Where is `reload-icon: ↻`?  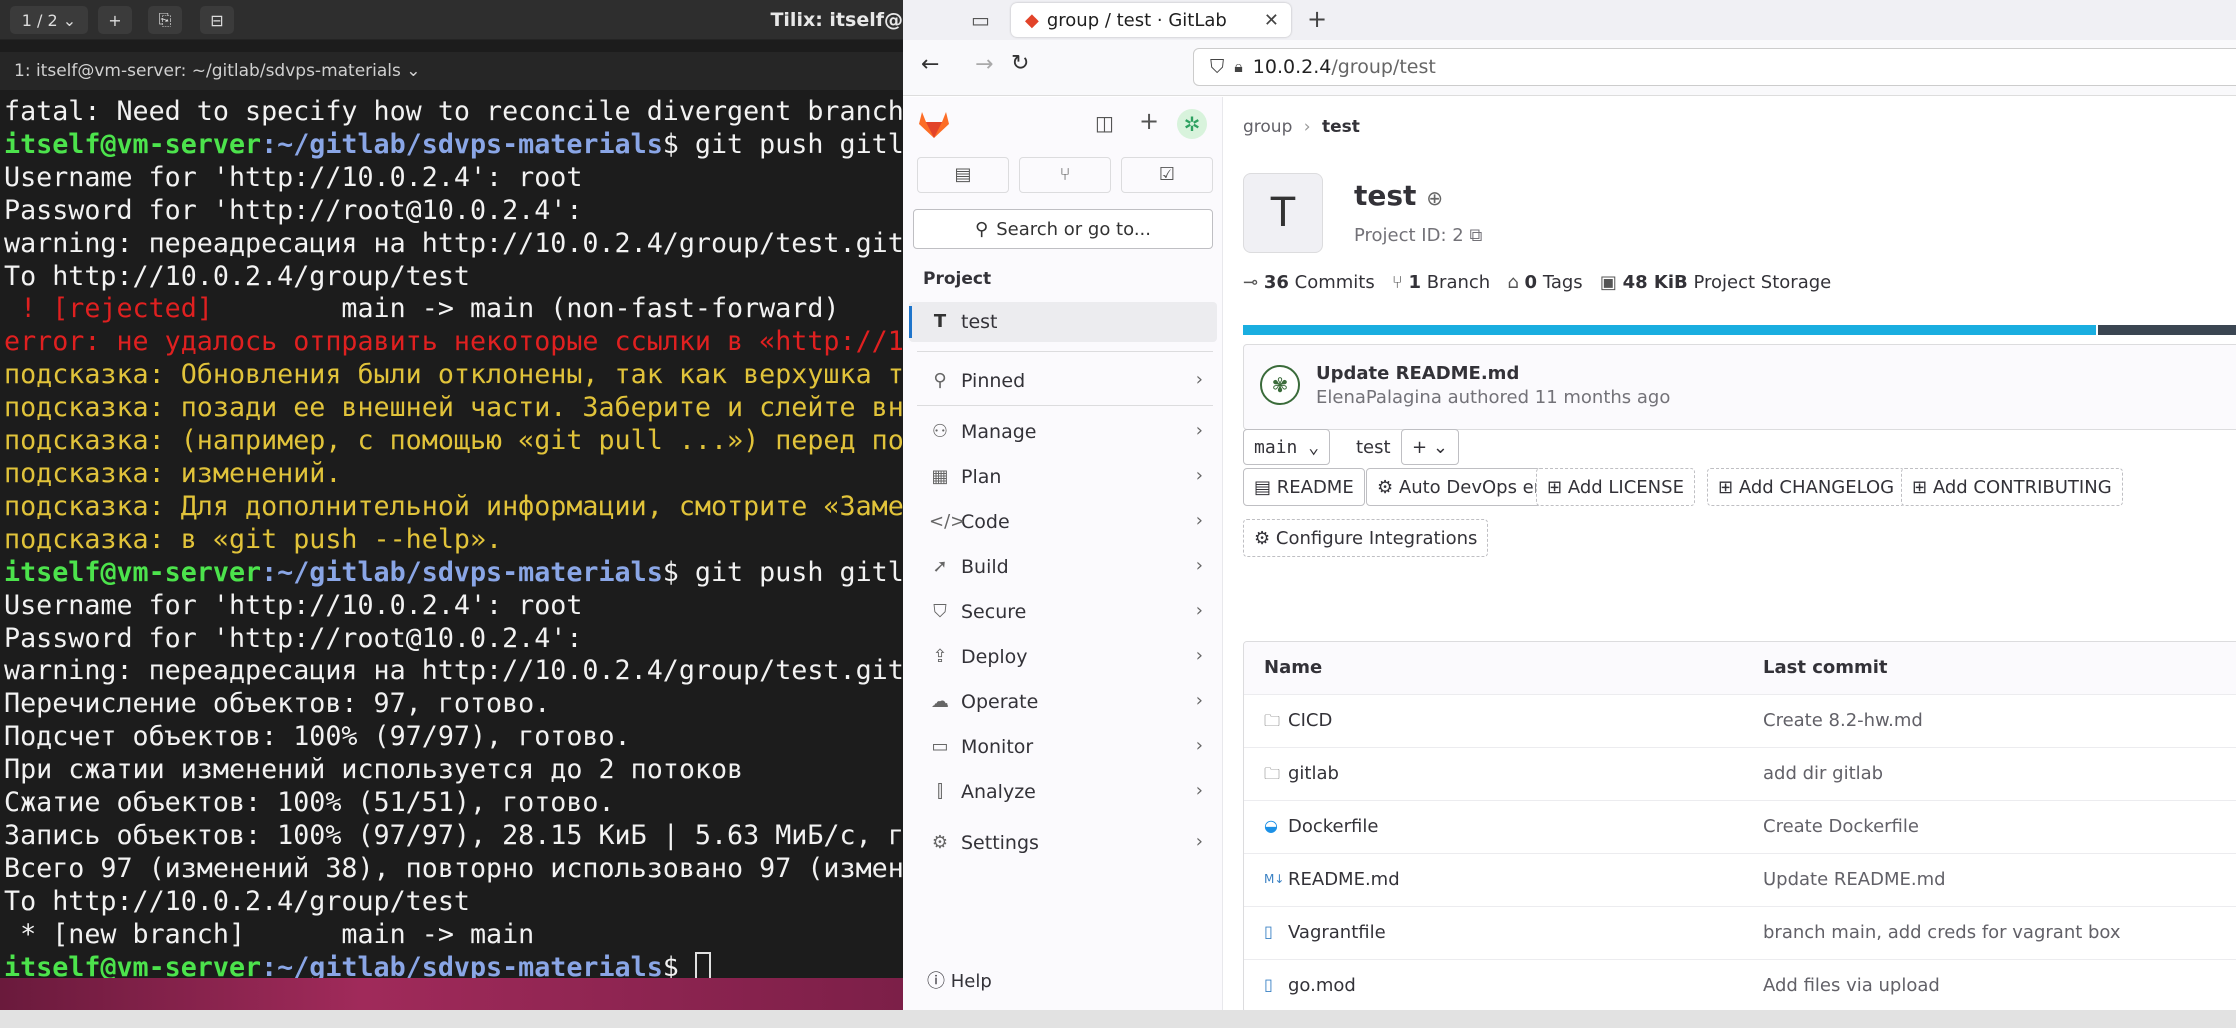 reload-icon: ↻ is located at coordinates (1020, 63).